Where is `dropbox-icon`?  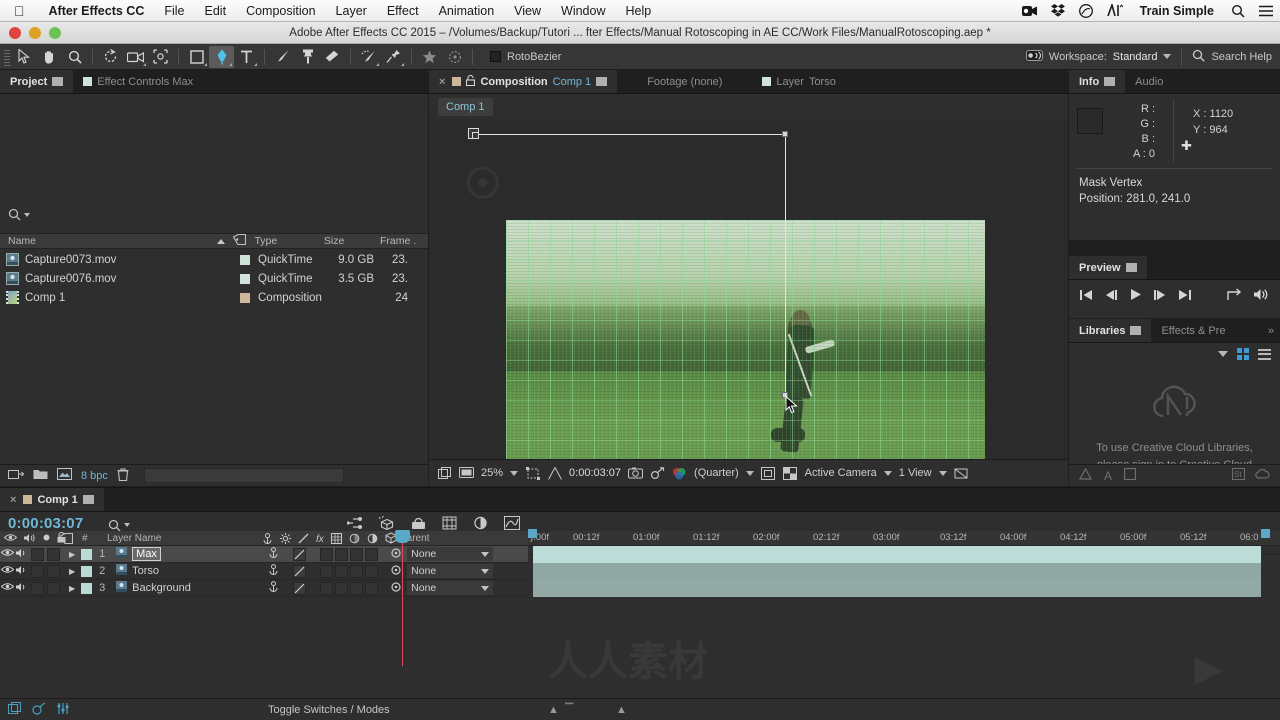
dropbox-icon is located at coordinates (1058, 10).